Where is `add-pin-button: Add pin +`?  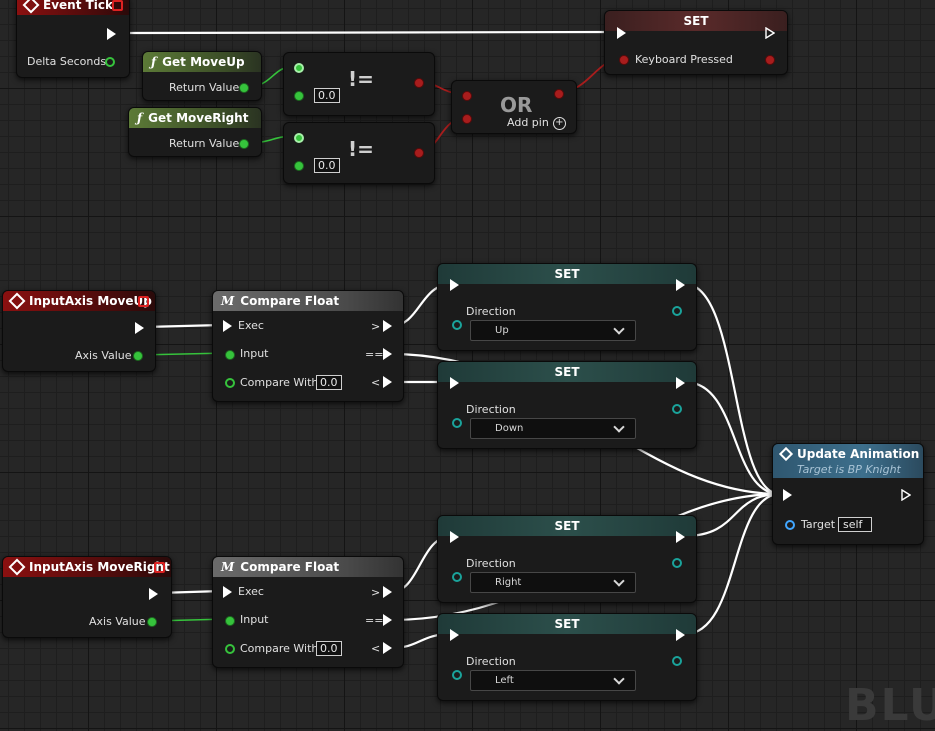 add-pin-button: Add pin + is located at coordinates (536, 123).